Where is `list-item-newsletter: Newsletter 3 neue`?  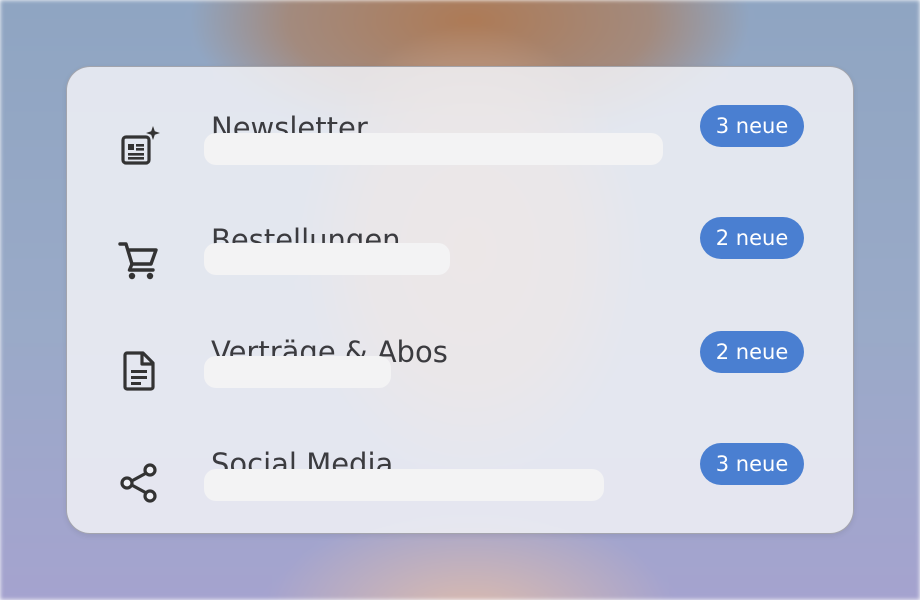 list-item-newsletter: Newsletter 3 neue is located at coordinates (460, 137).